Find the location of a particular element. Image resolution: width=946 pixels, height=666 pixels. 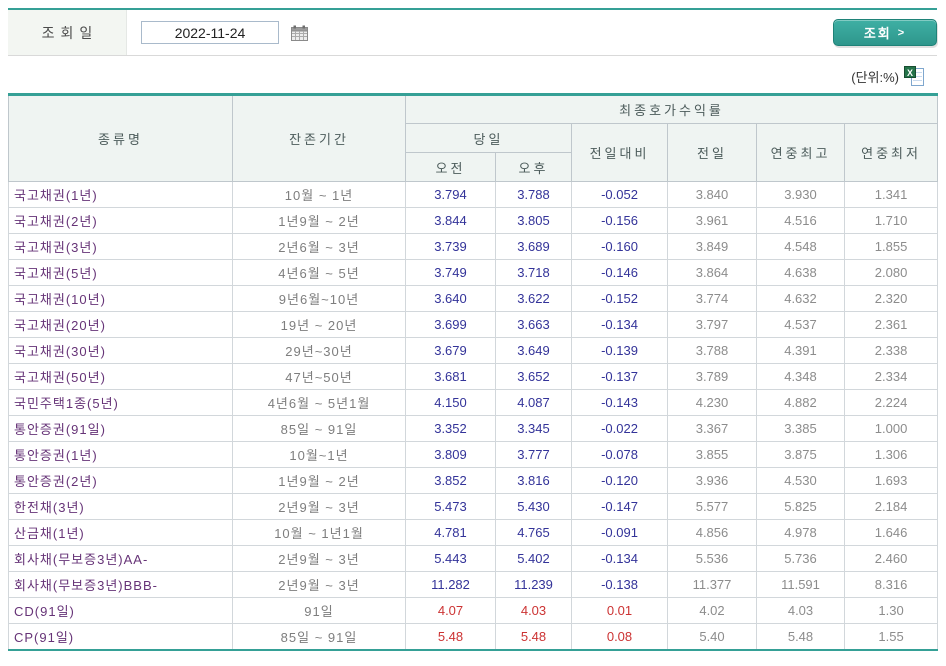

cell-low: 8.316 is located at coordinates (891, 584).